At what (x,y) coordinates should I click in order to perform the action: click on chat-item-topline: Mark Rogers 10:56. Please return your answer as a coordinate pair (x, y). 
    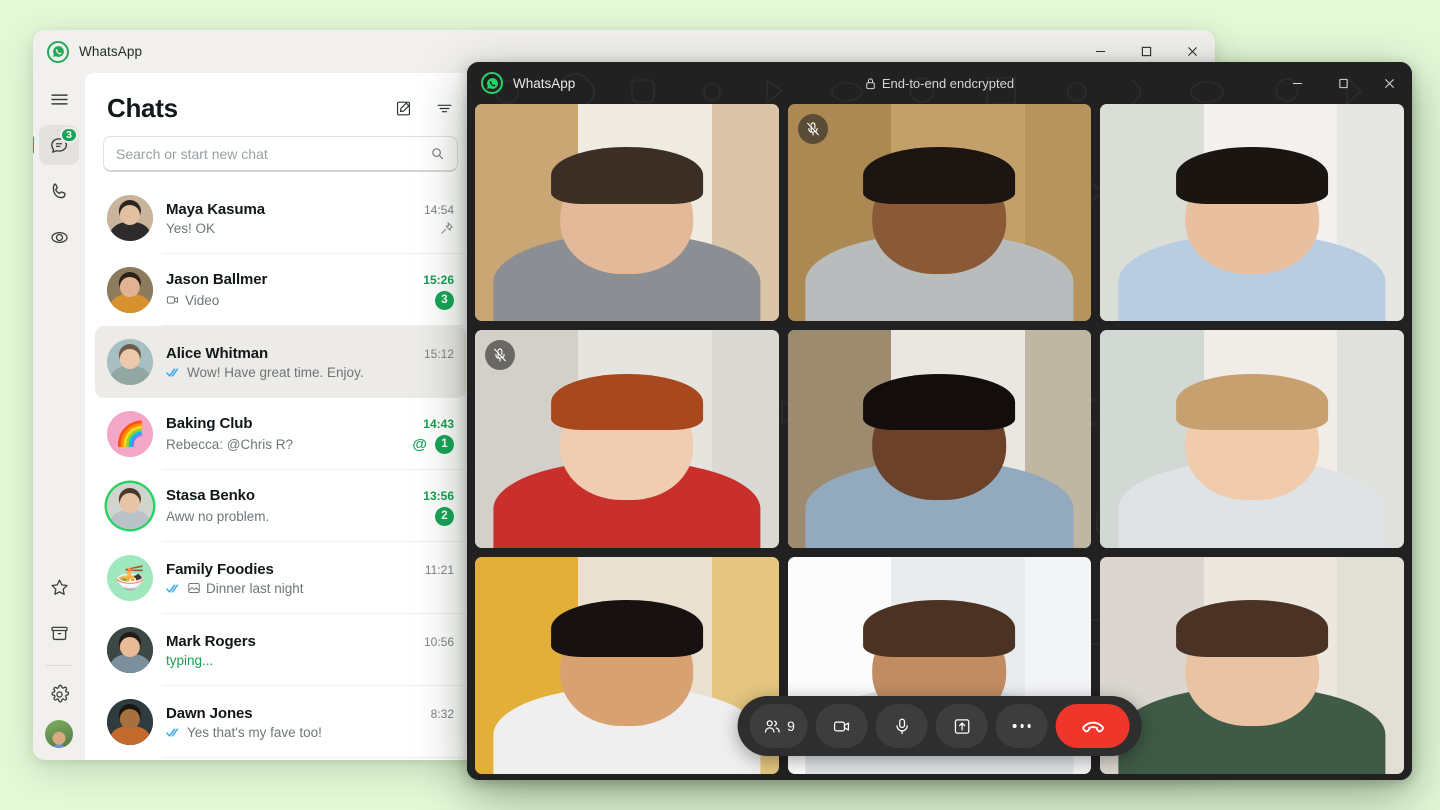
    Looking at the image, I should click on (310, 641).